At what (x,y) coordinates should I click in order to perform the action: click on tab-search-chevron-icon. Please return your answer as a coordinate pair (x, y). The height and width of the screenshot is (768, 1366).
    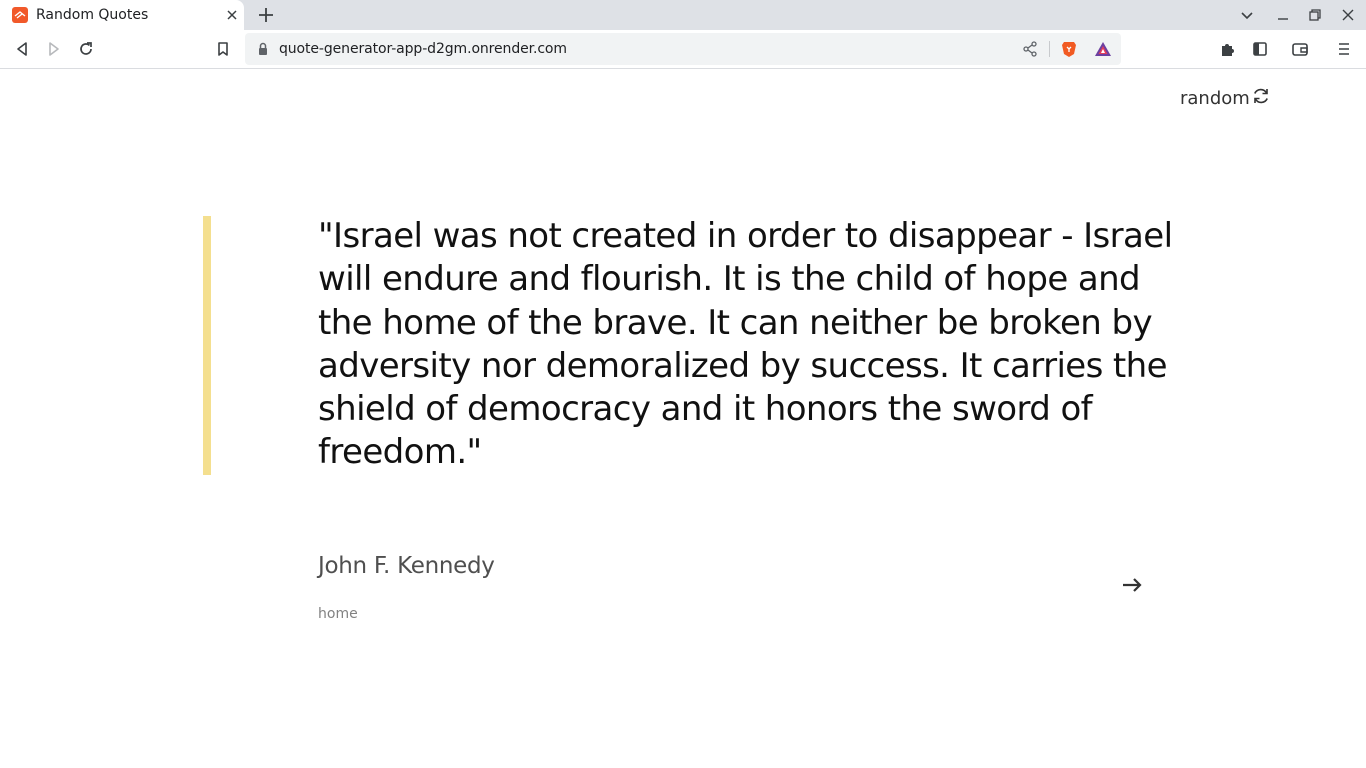
    Looking at the image, I should click on (1247, 15).